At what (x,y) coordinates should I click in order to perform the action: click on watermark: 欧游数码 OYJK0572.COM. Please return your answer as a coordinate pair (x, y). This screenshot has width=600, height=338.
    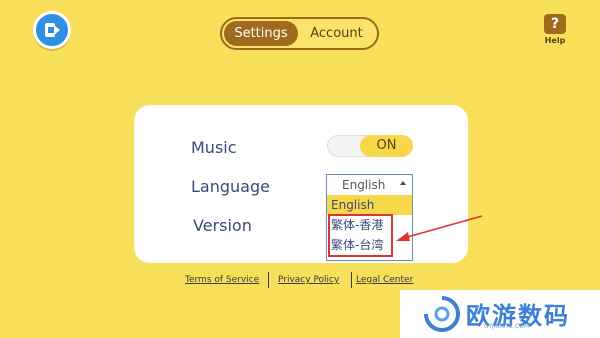
    Looking at the image, I should click on (500, 314).